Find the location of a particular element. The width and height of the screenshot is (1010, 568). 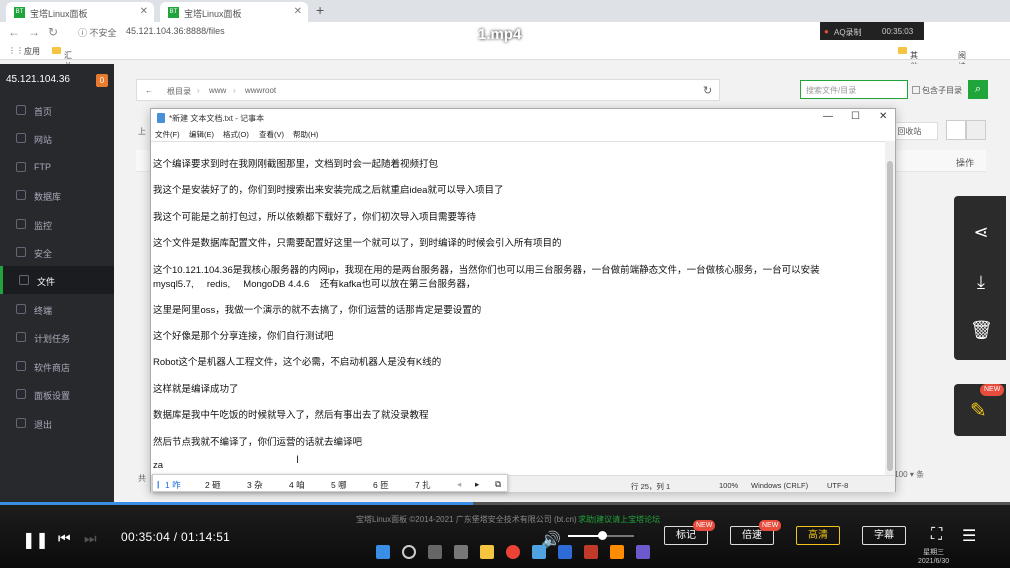

ime-candidate: 1 咋 is located at coordinates (173, 485).